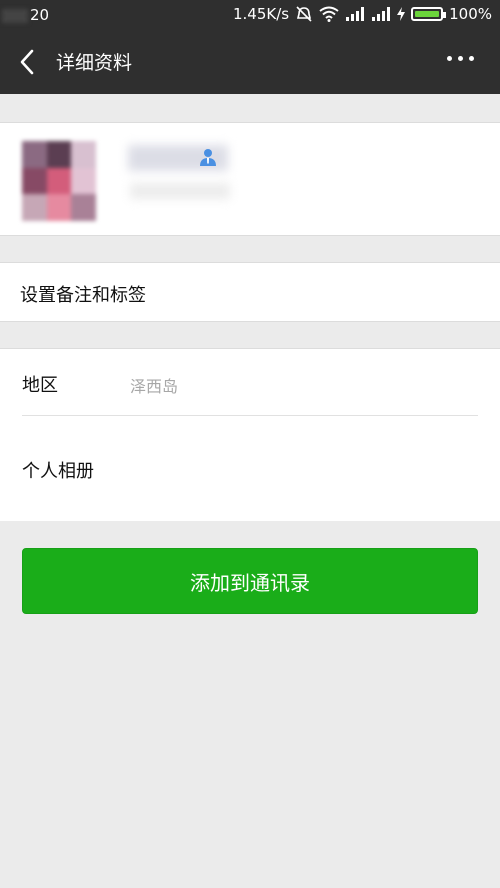  I want to click on blurred-time-prefix, so click(15, 15).